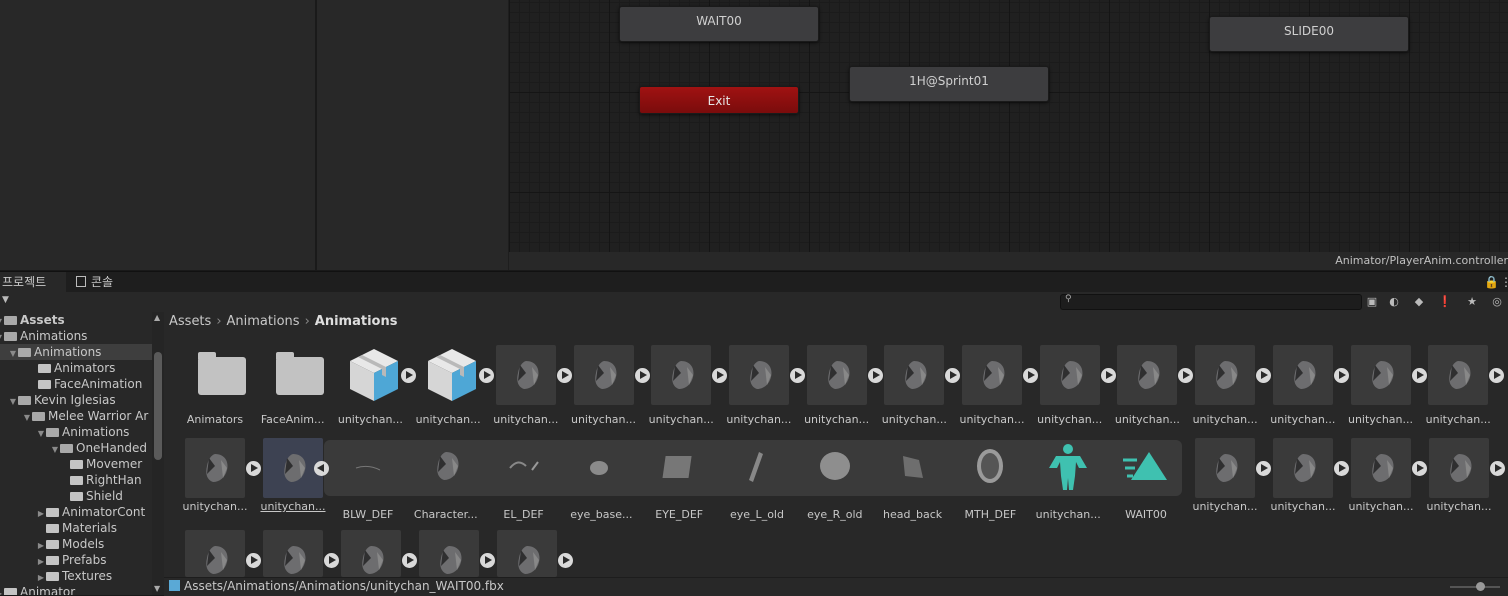 The image size is (1508, 596). I want to click on tab-project: 프로젝트, so click(33, 282).